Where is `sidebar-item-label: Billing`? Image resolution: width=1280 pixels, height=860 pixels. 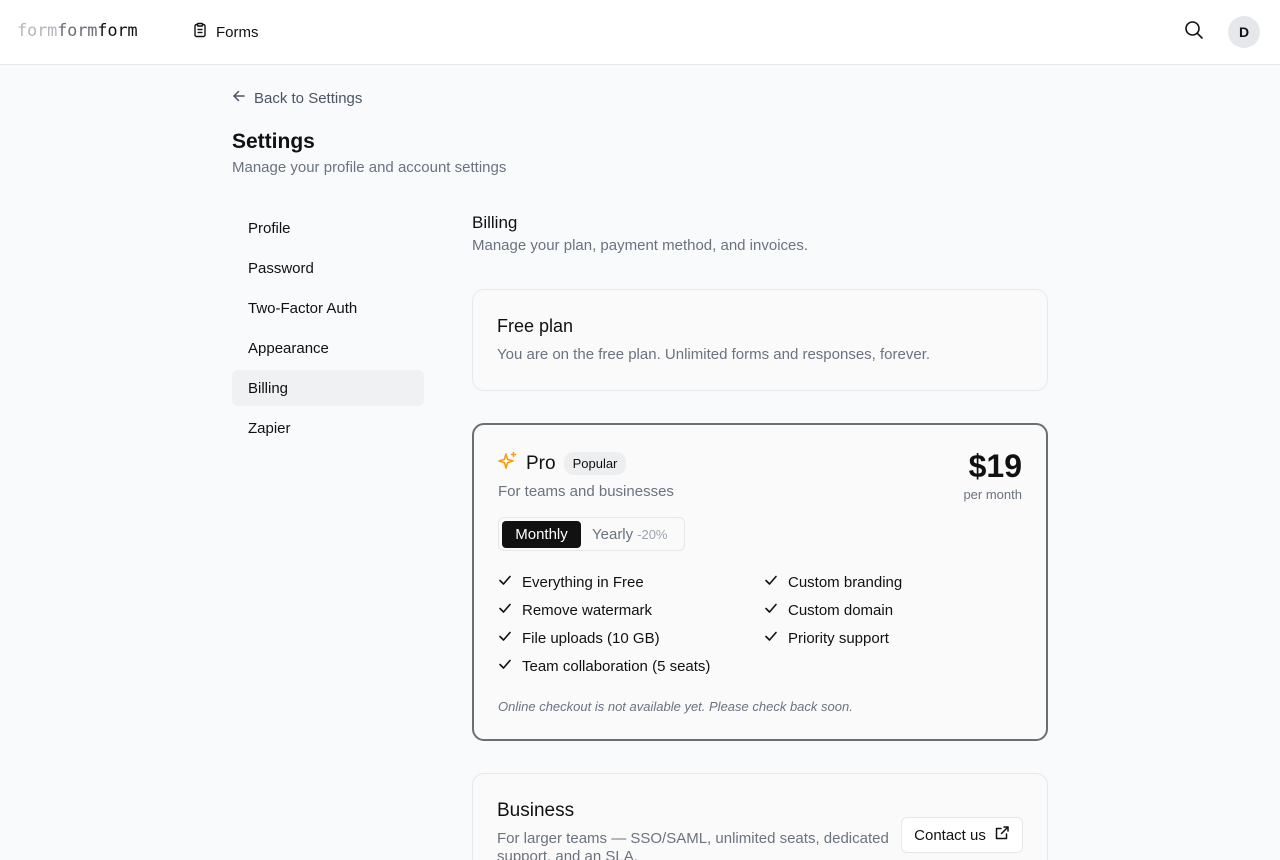 sidebar-item-label: Billing is located at coordinates (268, 388).